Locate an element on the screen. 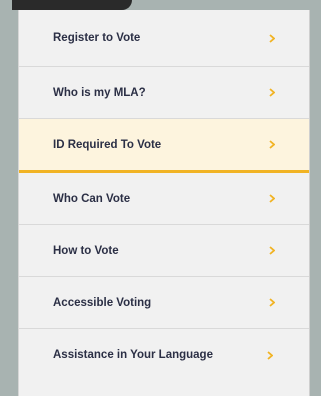 Image resolution: width=321 pixels, height=396 pixels. menu-item-label: ID Required To Vote is located at coordinates (107, 144).